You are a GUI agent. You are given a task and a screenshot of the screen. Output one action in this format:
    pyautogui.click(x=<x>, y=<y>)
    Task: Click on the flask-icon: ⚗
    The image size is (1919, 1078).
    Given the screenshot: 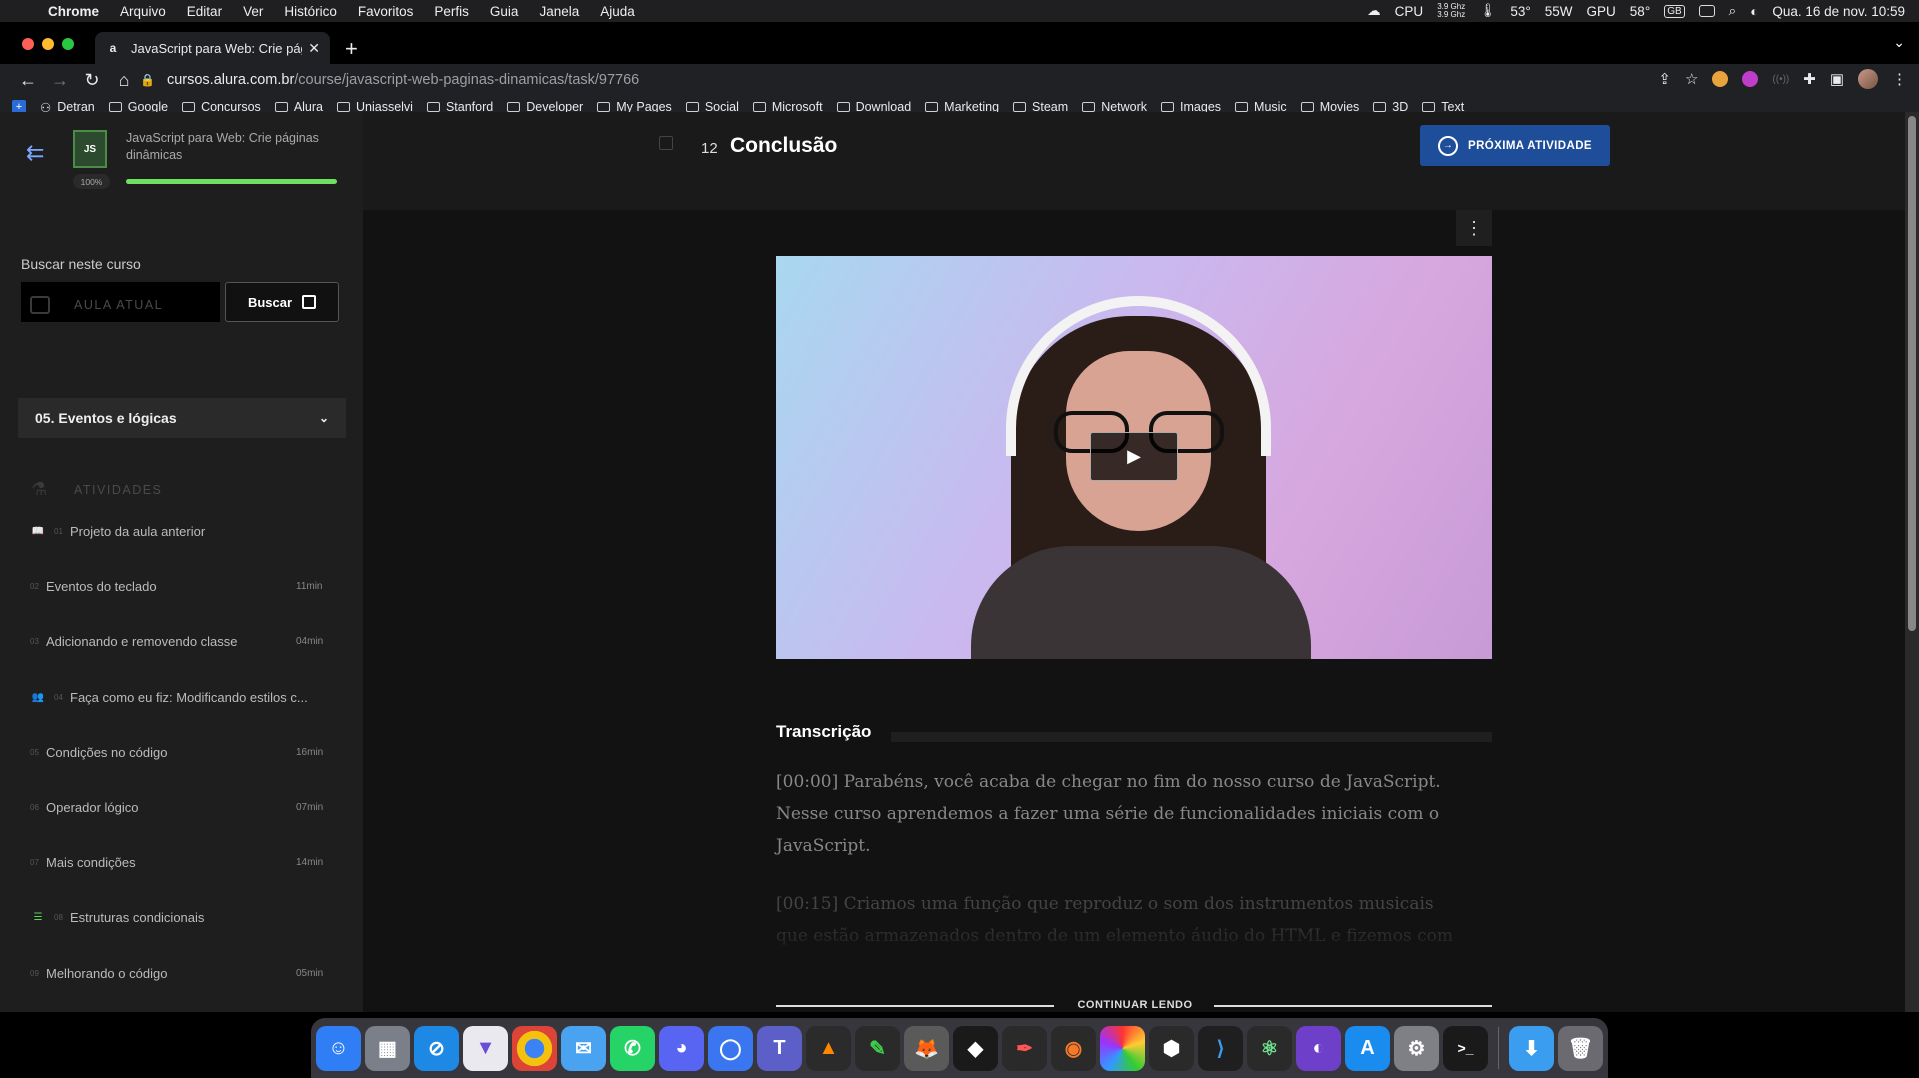 What is the action you would take?
    pyautogui.click(x=40, y=489)
    